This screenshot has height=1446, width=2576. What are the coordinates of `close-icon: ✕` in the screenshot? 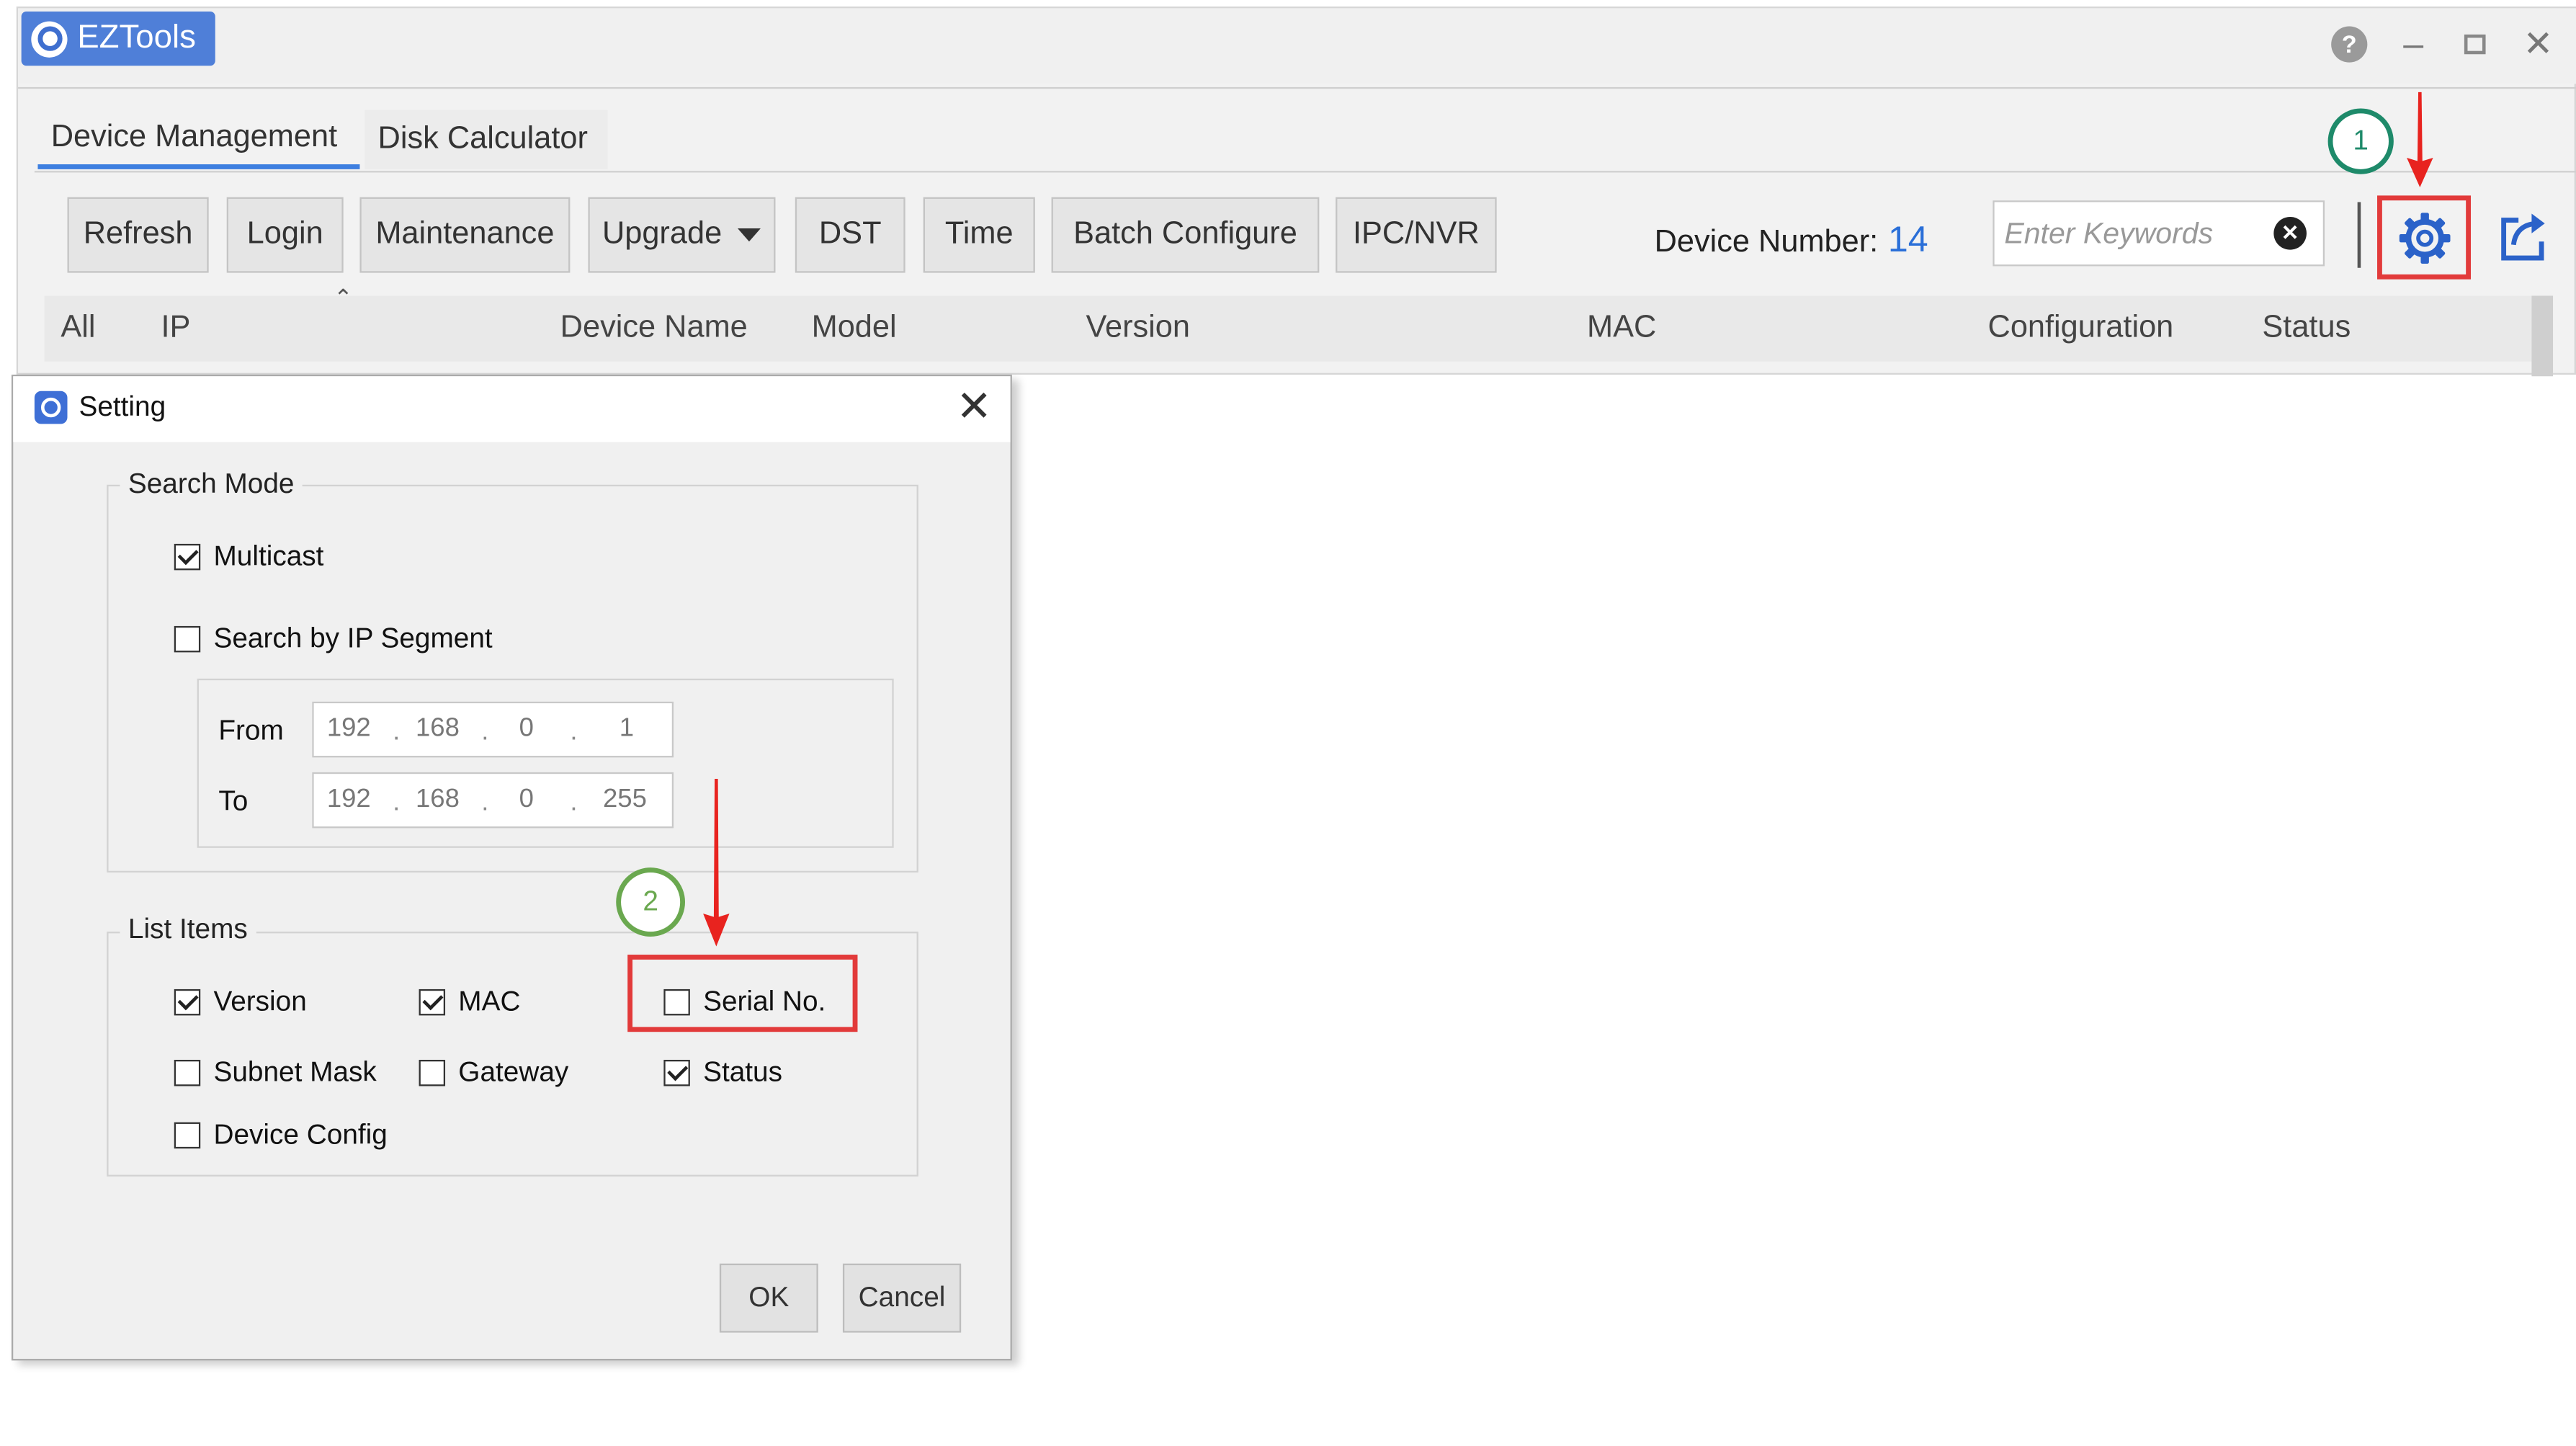 It's located at (2538, 43).